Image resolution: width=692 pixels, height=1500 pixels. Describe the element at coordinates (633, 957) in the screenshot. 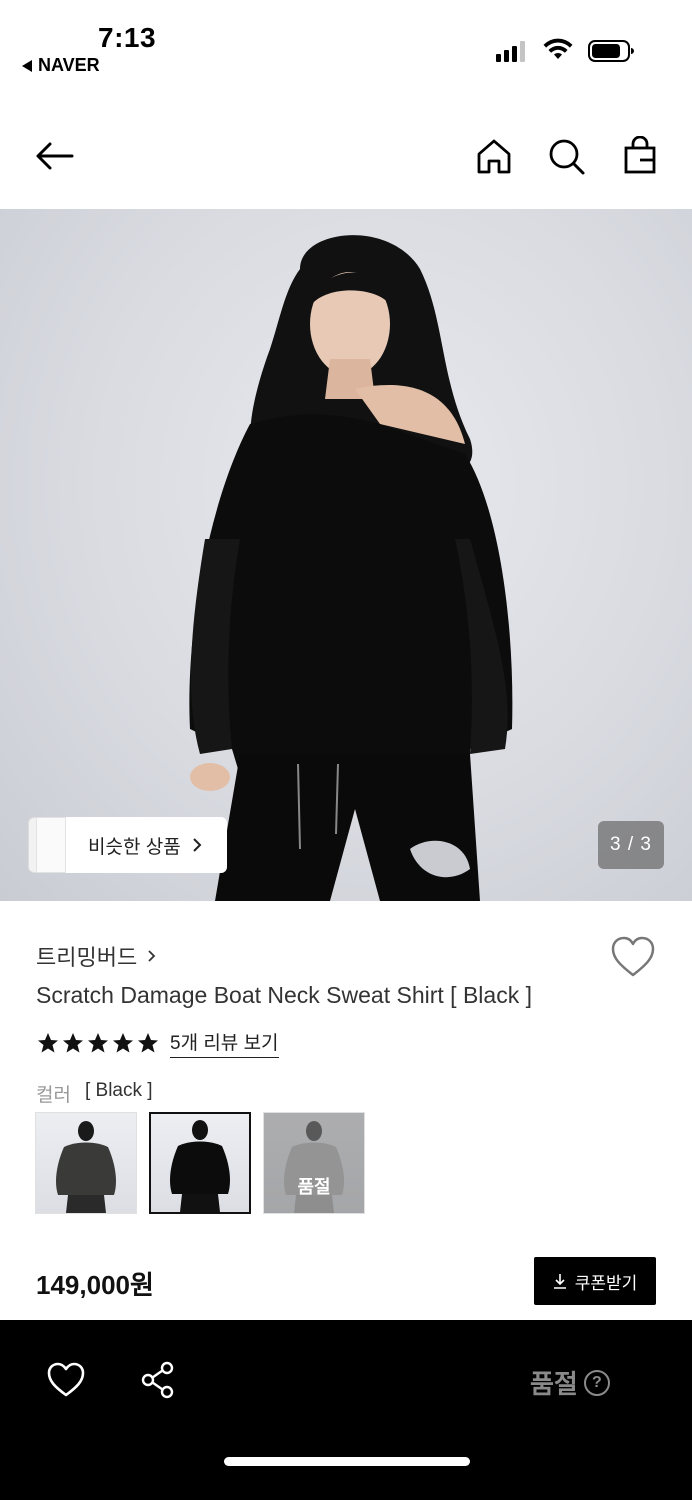

I see `wishlist-heart-icon` at that location.